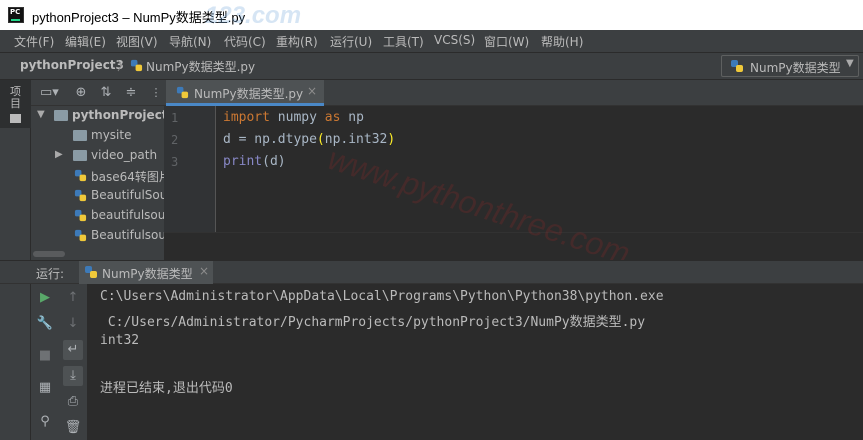 The image size is (863, 440). What do you see at coordinates (245, 41) in the screenshot?
I see `menu-code: 代码(C)` at bounding box center [245, 41].